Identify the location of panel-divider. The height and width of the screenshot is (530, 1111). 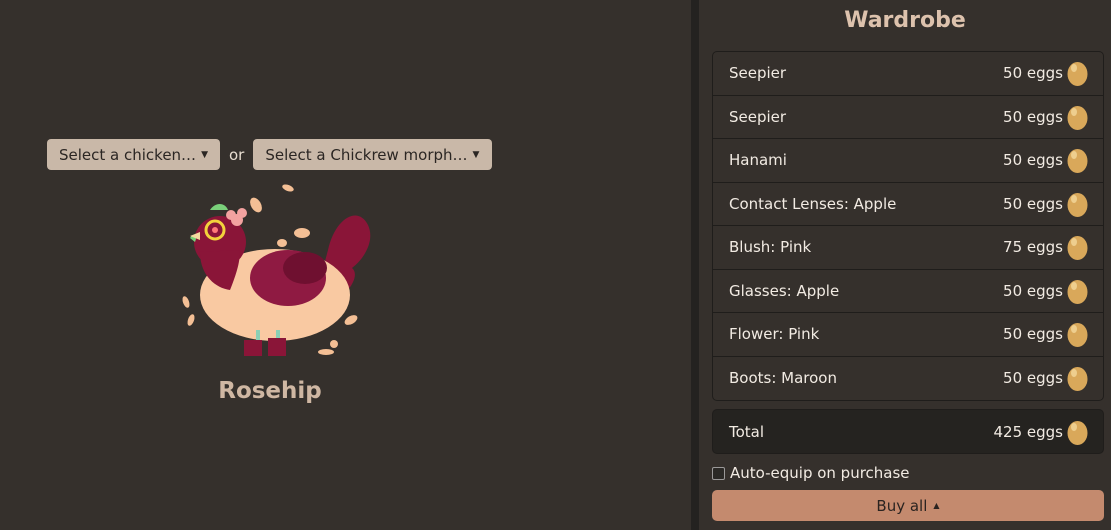
(695, 265).